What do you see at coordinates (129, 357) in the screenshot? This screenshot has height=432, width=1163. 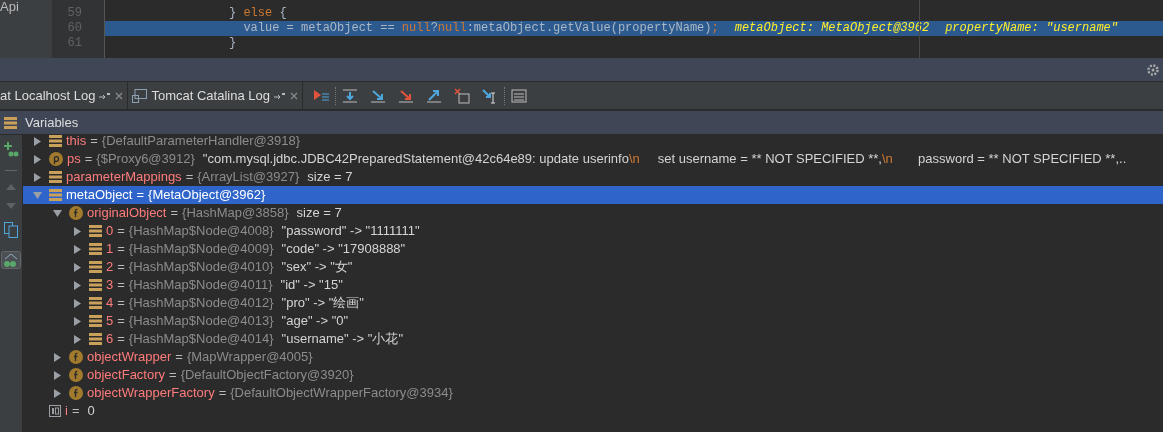 I see `variable-name: objectWrapper` at bounding box center [129, 357].